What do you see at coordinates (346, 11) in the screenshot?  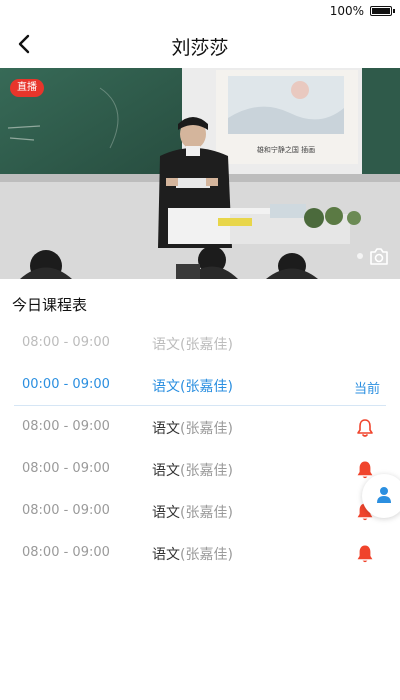 I see `battery-percentage: 100%` at bounding box center [346, 11].